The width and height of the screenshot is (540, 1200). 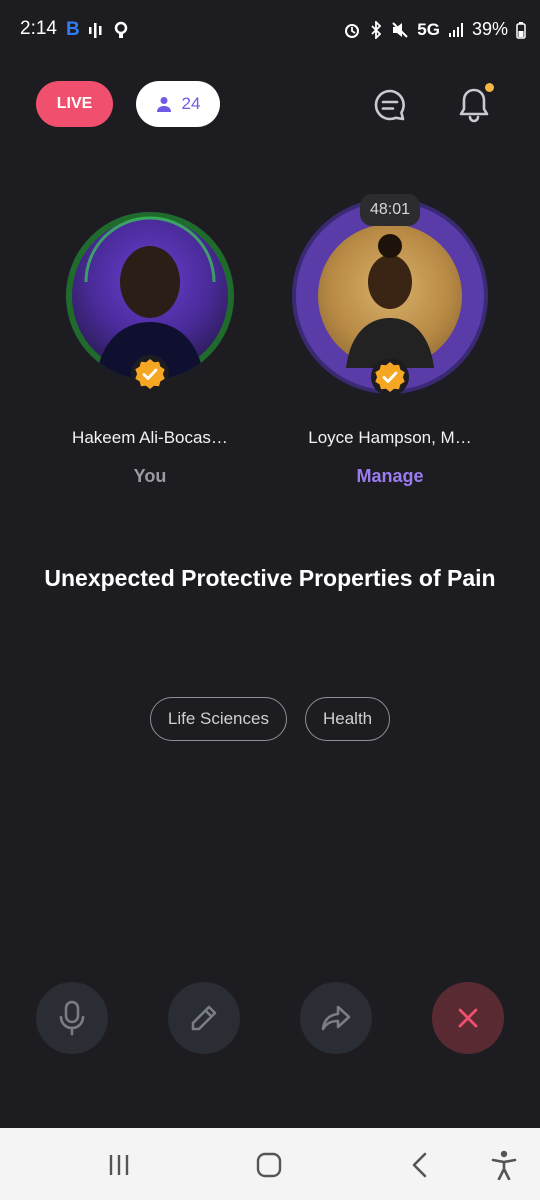 I want to click on share-arrow-icon, so click(x=336, y=1018).